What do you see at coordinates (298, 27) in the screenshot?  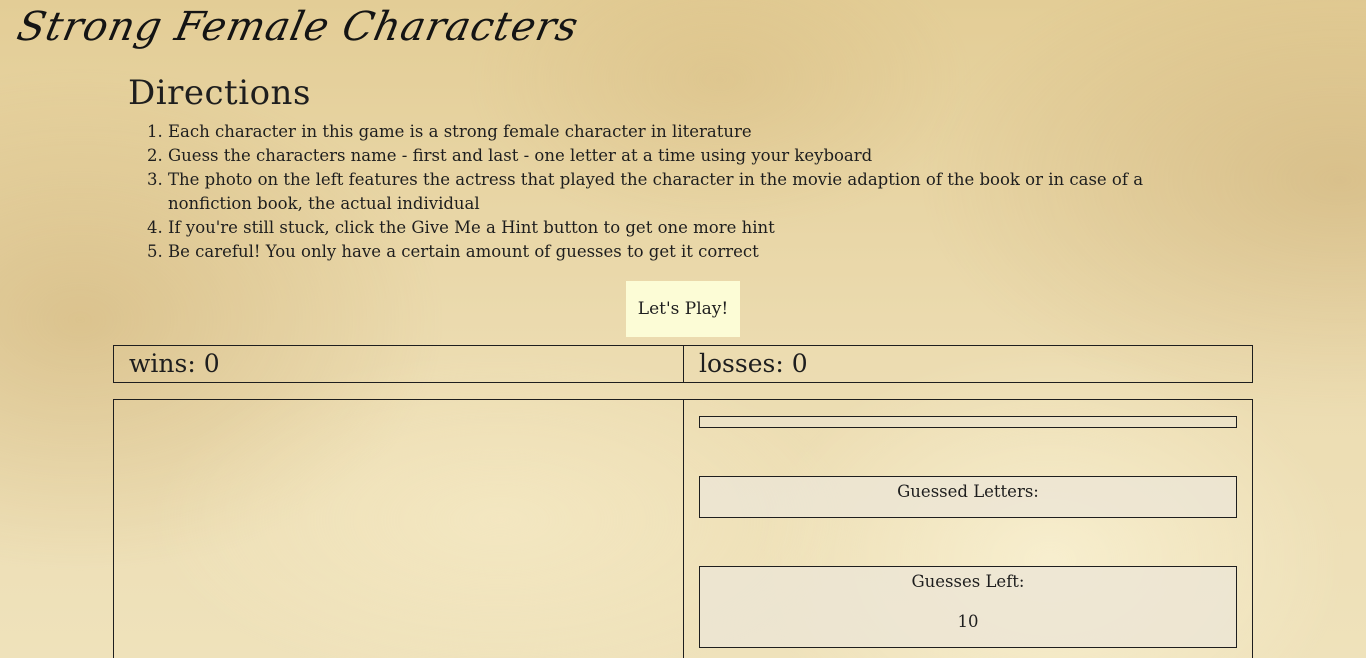 I see `site-title: Strong Female Characters` at bounding box center [298, 27].